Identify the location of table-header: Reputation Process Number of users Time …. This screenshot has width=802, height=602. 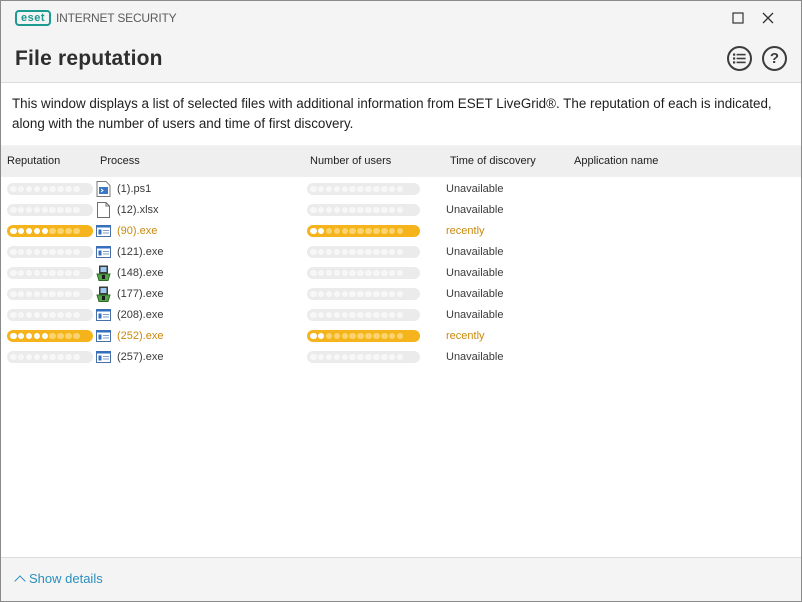
(401, 161).